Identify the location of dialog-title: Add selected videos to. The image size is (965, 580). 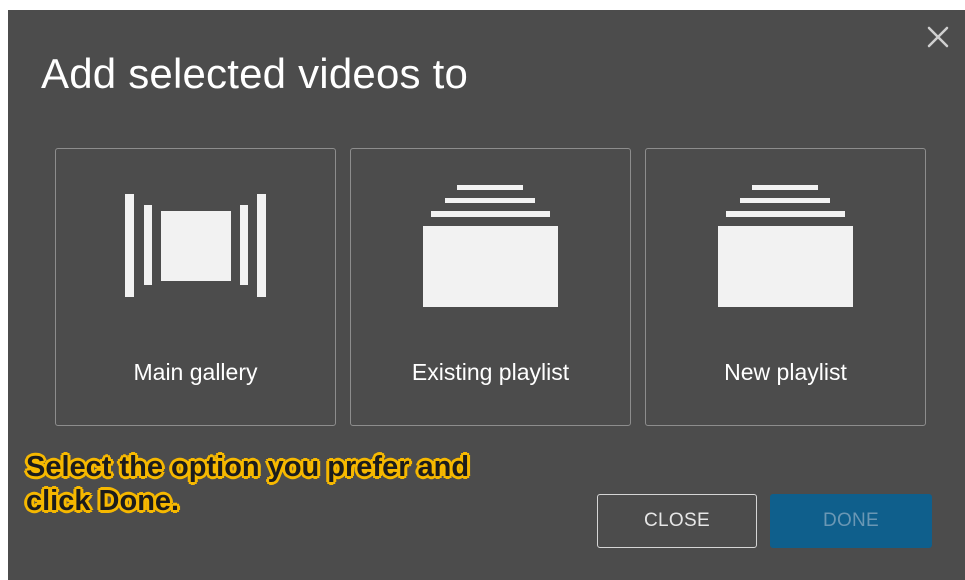
(255, 73).